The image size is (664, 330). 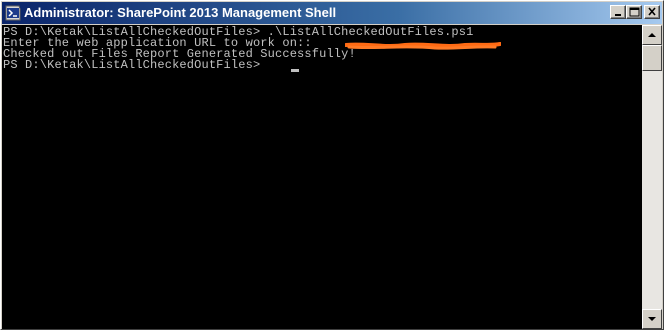 What do you see at coordinates (652, 58) in the screenshot?
I see `scroll-thumb` at bounding box center [652, 58].